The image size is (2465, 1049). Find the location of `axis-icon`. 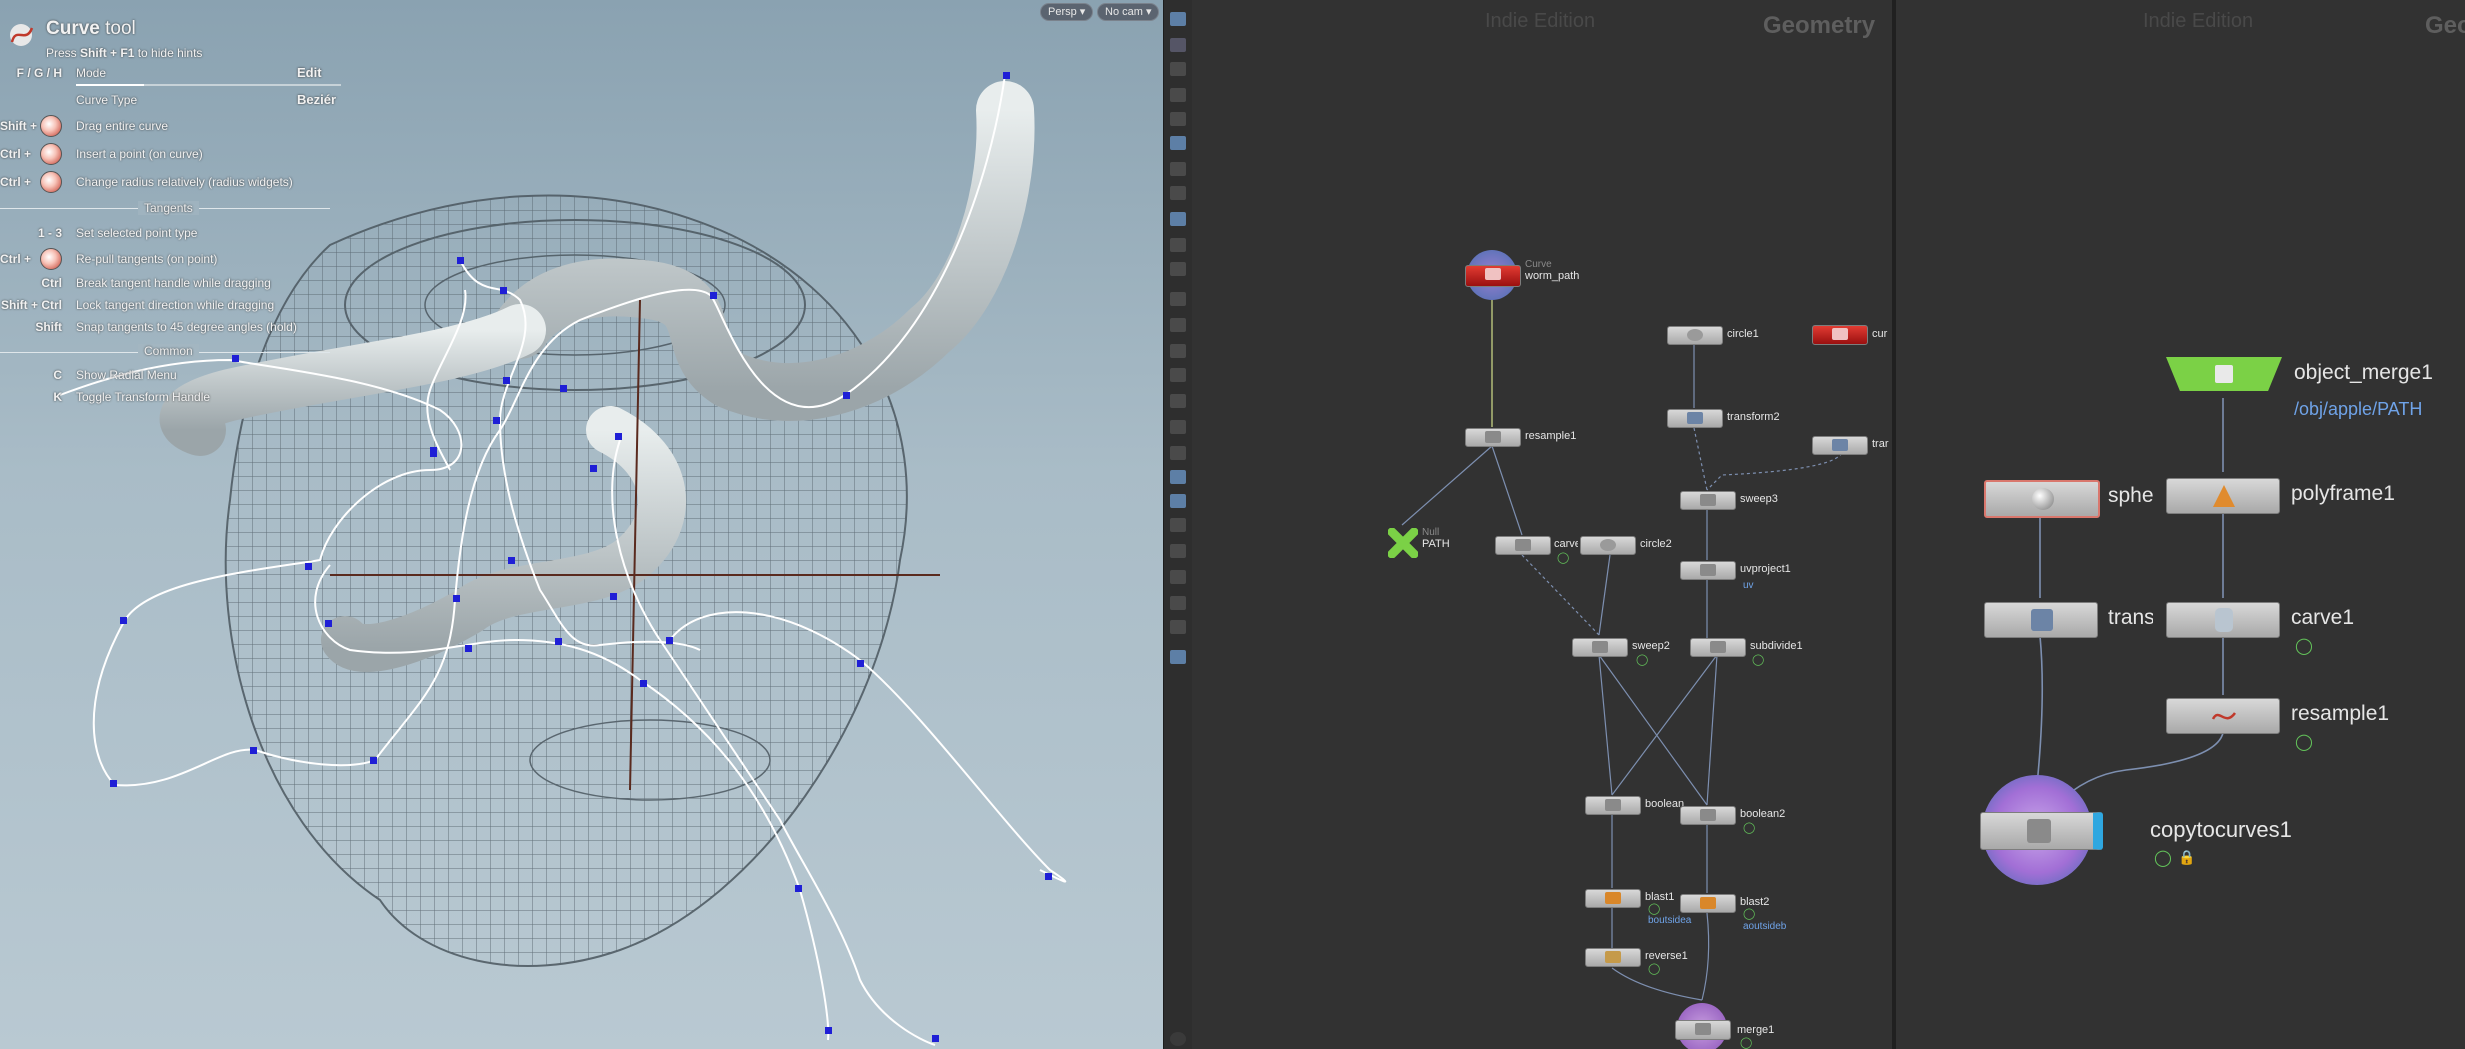

axis-icon is located at coordinates (1178, 577).